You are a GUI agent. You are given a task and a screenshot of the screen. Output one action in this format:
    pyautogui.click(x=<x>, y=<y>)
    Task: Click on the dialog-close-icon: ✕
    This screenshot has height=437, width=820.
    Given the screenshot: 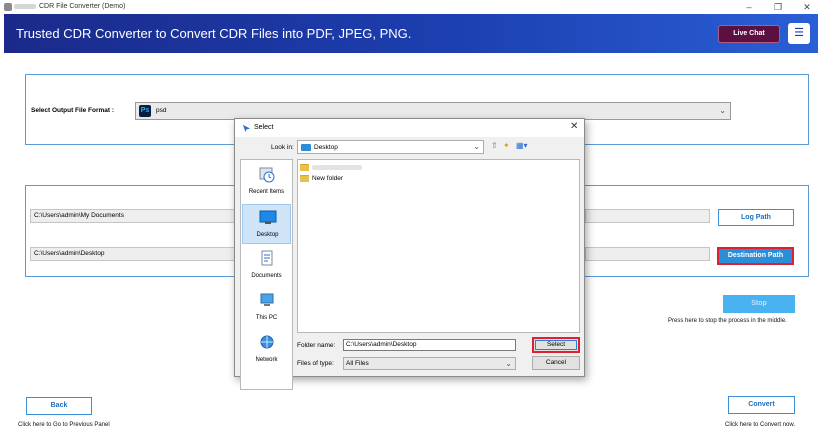 What is the action you would take?
    pyautogui.click(x=574, y=126)
    